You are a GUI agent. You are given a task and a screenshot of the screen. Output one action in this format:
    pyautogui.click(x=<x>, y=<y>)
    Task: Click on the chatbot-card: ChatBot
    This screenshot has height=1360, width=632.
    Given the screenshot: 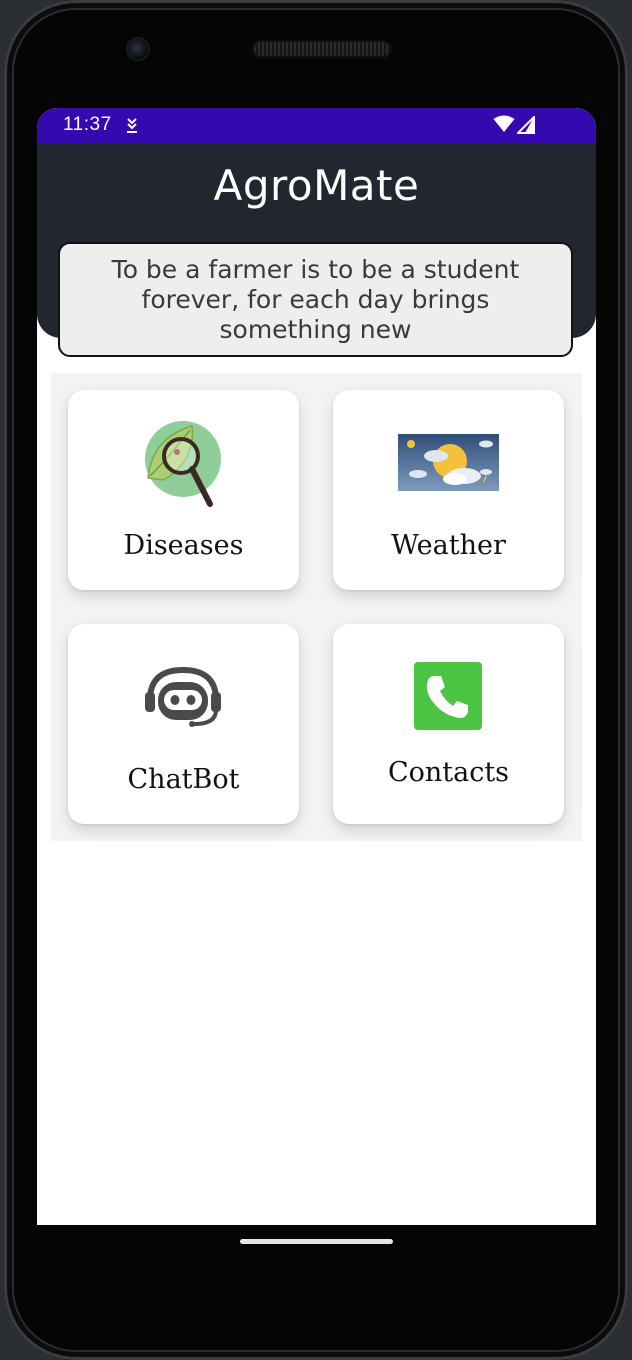 What is the action you would take?
    pyautogui.click(x=183, y=724)
    